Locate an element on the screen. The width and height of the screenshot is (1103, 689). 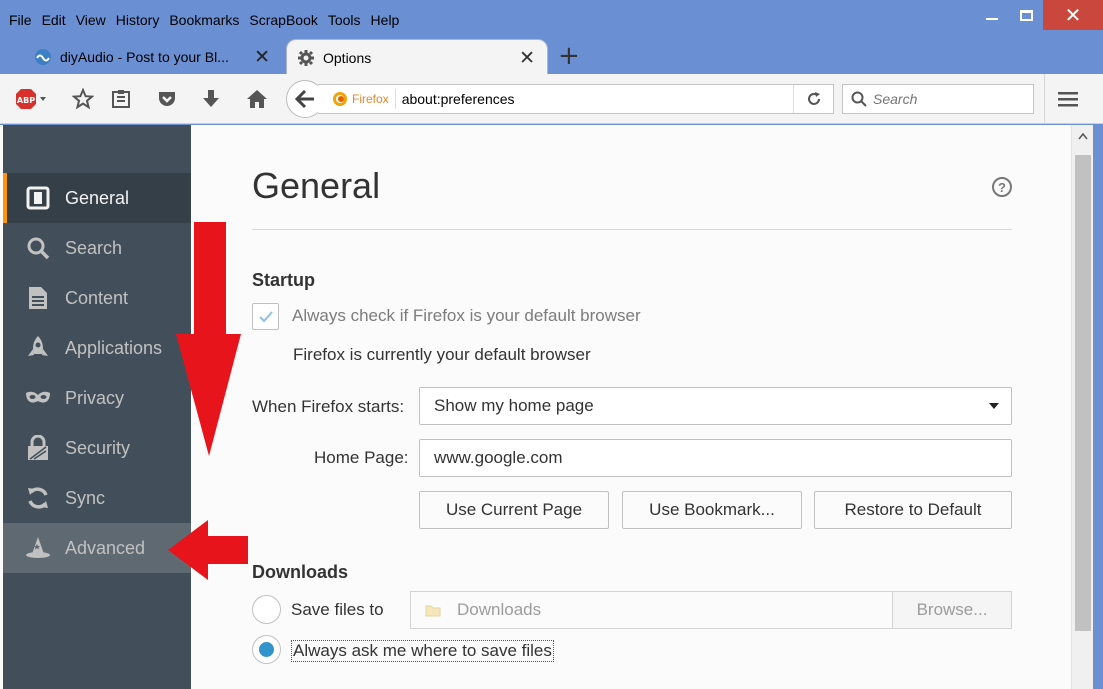
close-icon: ✕ is located at coordinates (1073, 15).